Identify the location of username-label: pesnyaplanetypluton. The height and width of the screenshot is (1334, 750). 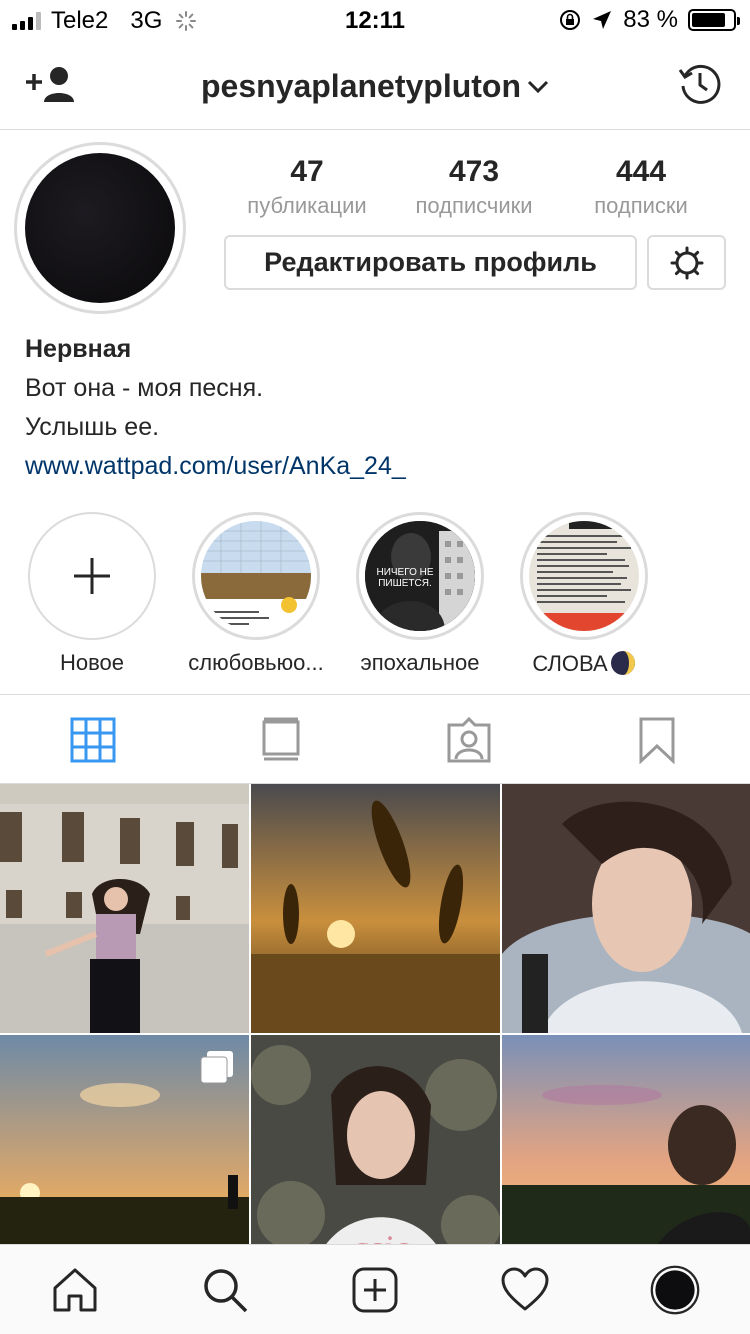
(361, 86).